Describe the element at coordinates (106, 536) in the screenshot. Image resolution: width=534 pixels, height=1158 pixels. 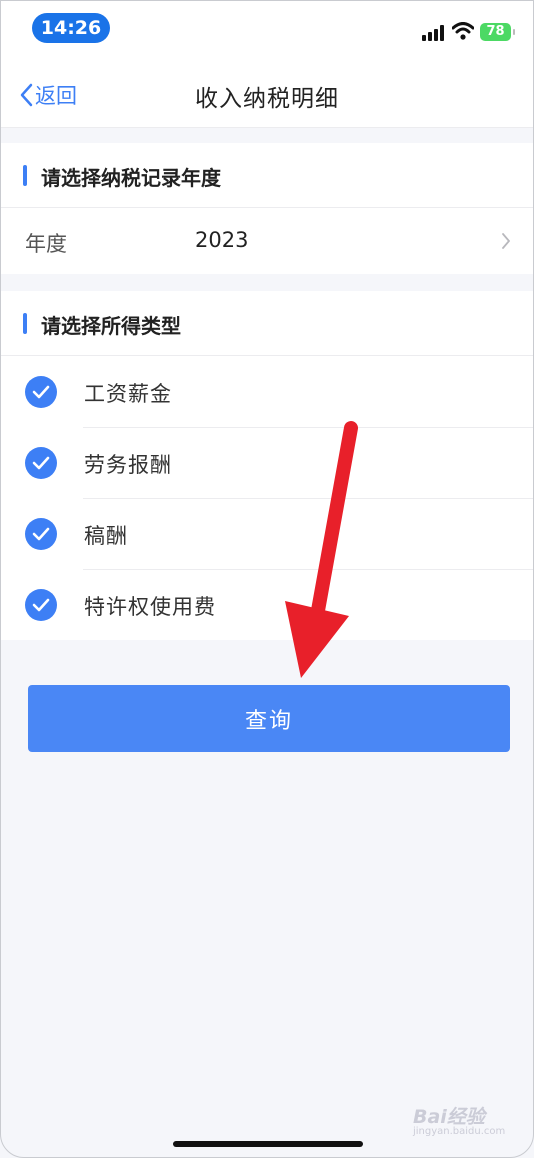
I see `income-option-label: 稿酬` at that location.